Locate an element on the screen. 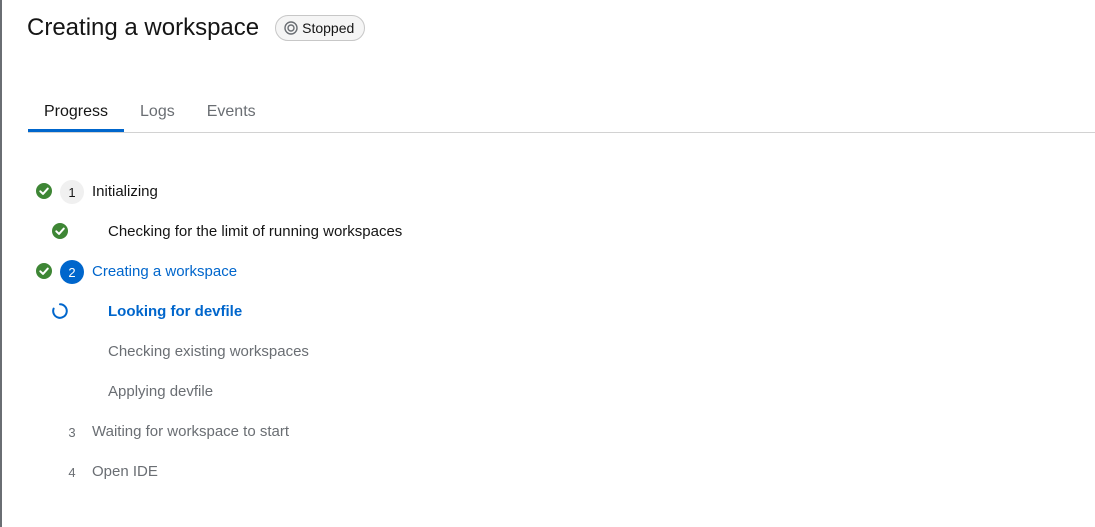 The image size is (1095, 527). substep-checking-existing-workspaces: Checking existing workspaces is located at coordinates (548, 352).